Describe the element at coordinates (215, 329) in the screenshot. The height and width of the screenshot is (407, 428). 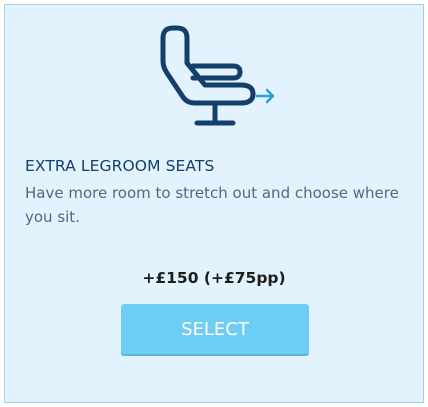
I see `select-button: SELECT` at that location.